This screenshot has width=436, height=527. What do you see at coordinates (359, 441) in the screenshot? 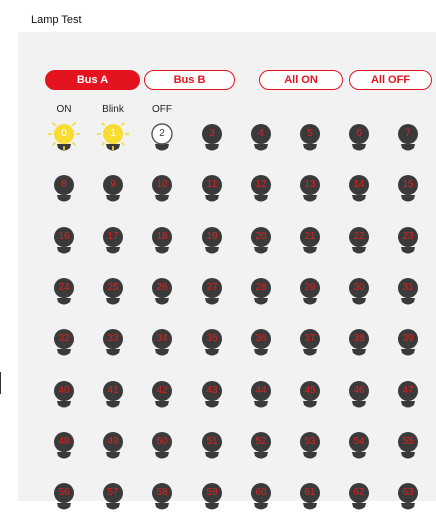
I see `lamp-number: 54` at bounding box center [359, 441].